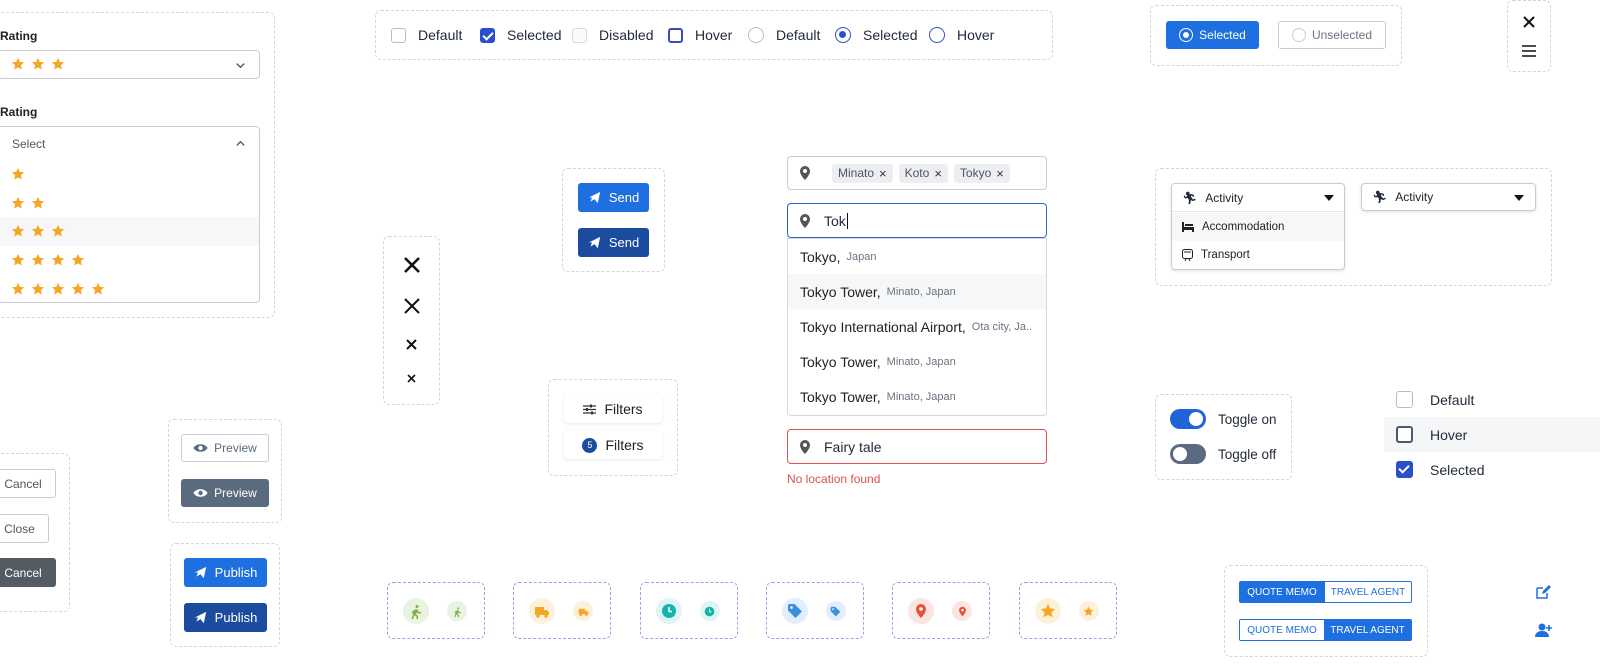  Describe the element at coordinates (976, 35) in the screenshot. I see `radio-label: Hover` at that location.